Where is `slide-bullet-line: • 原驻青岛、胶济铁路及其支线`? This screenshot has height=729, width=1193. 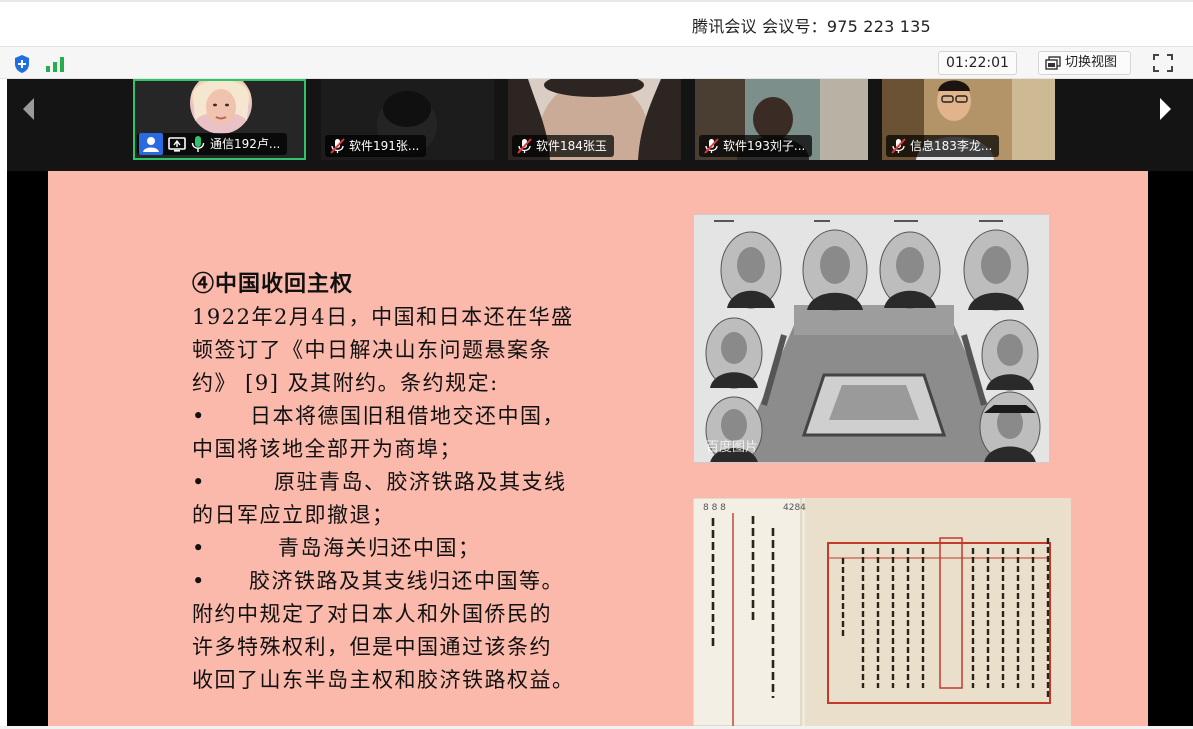 slide-bullet-line: • 原驻青岛、胶济铁路及其支线 is located at coordinates (432, 482).